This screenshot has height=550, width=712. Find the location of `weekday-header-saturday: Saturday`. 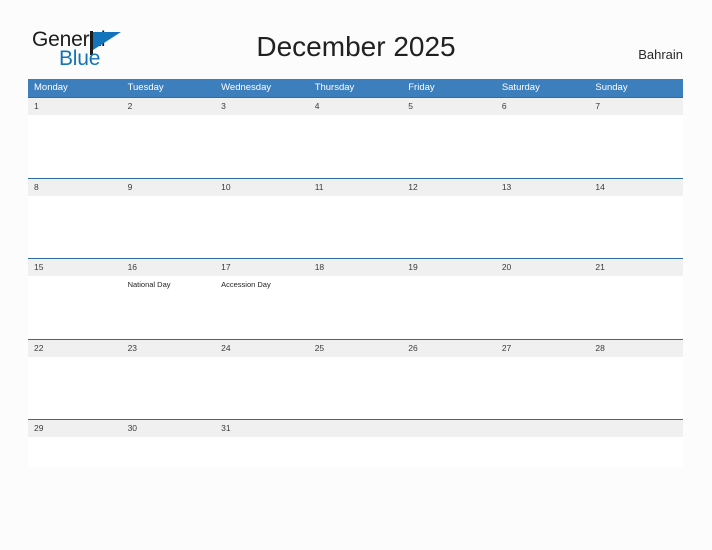

weekday-header-saturday: Saturday is located at coordinates (520, 87).